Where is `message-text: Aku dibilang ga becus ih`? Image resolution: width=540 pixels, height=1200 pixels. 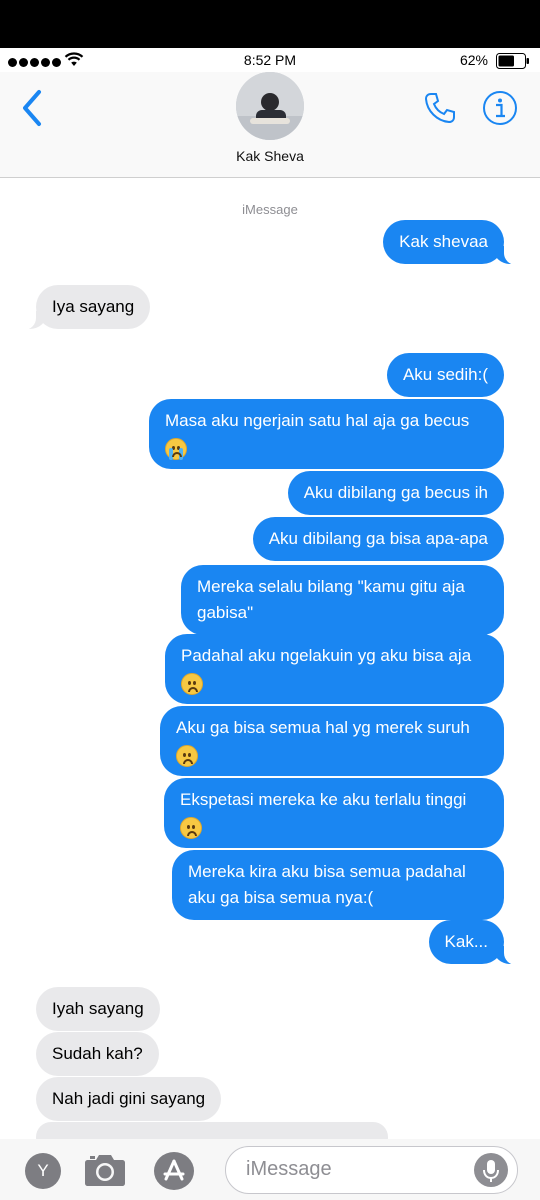 message-text: Aku dibilang ga becus ih is located at coordinates (395, 492).